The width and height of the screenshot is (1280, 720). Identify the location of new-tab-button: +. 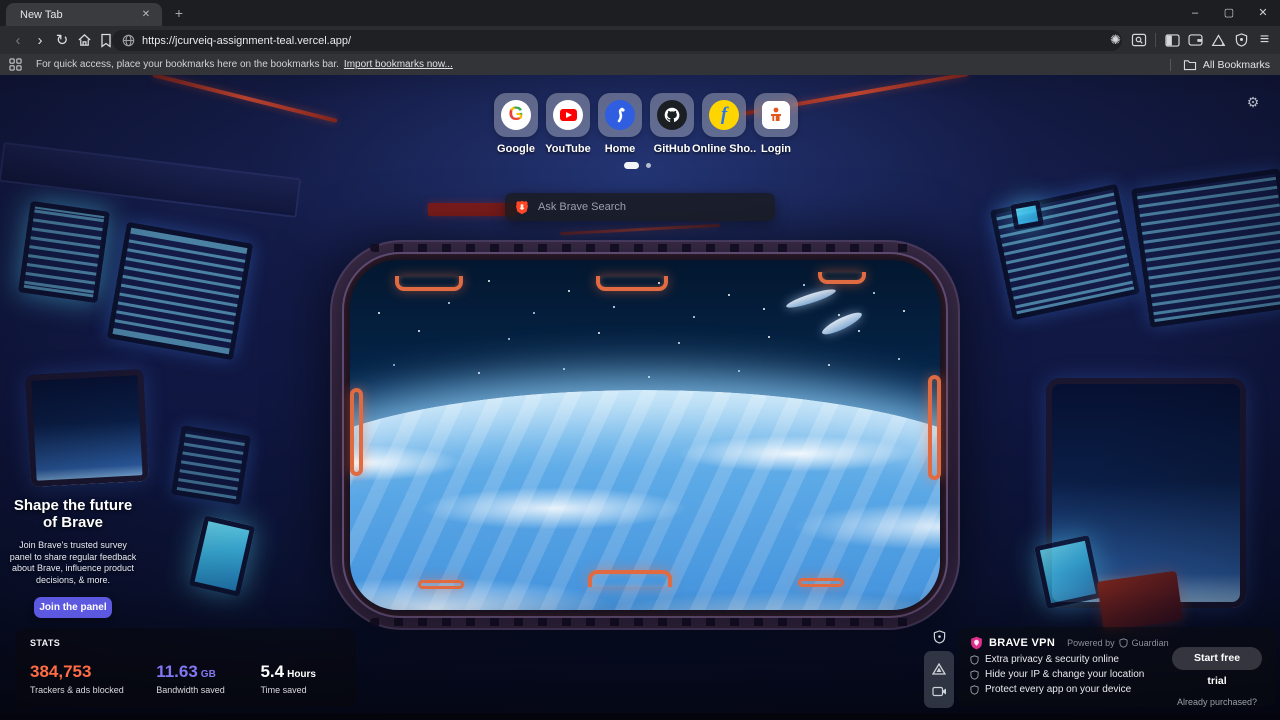
(179, 14).